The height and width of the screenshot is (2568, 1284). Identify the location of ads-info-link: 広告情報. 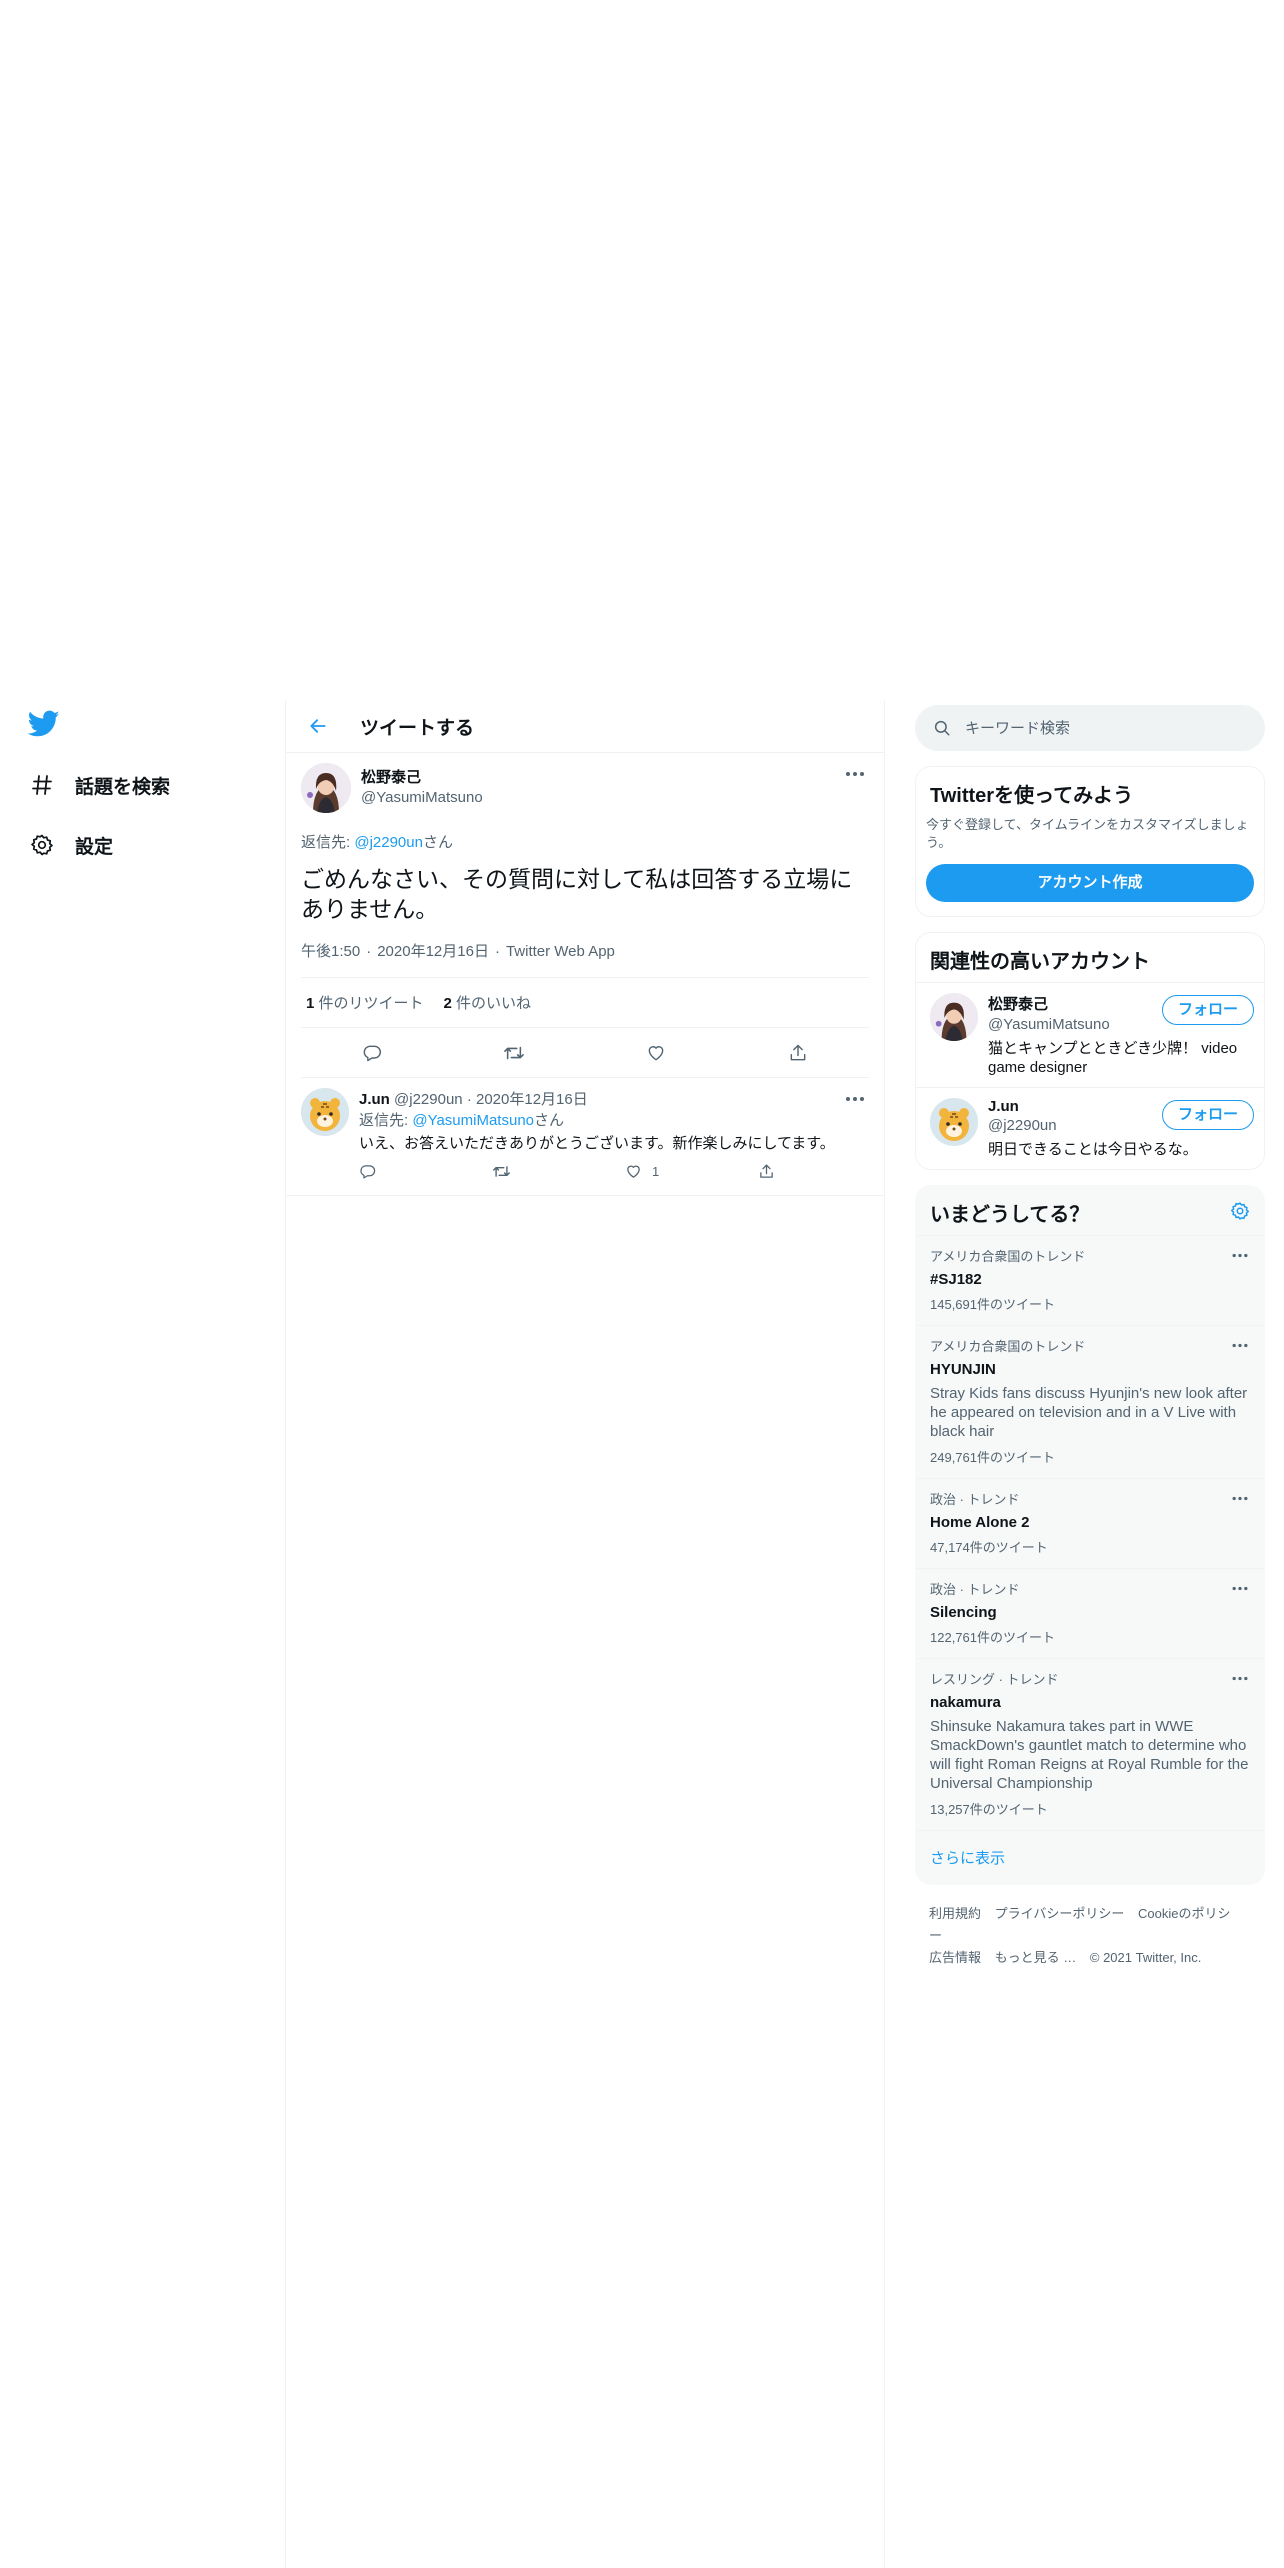
(955, 1957).